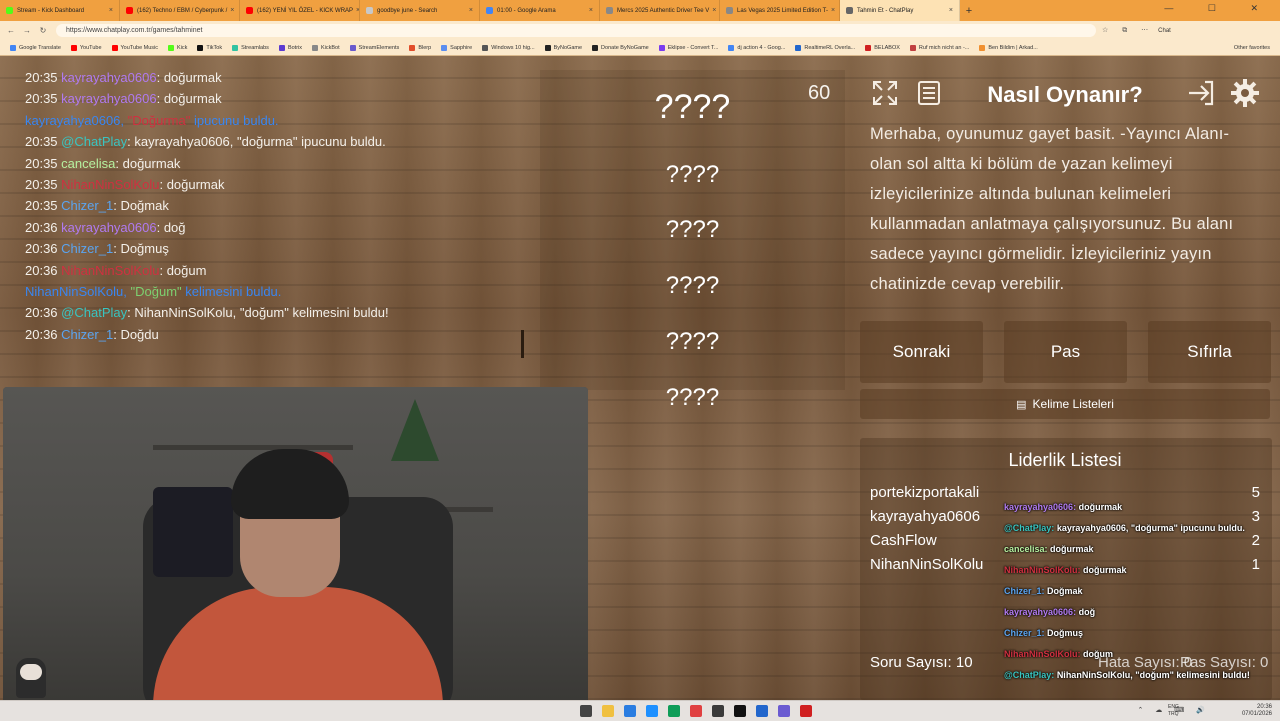 Image resolution: width=1280 pixels, height=721 pixels. What do you see at coordinates (374, 47) in the screenshot?
I see `bookmark-item: StreamElements` at bounding box center [374, 47].